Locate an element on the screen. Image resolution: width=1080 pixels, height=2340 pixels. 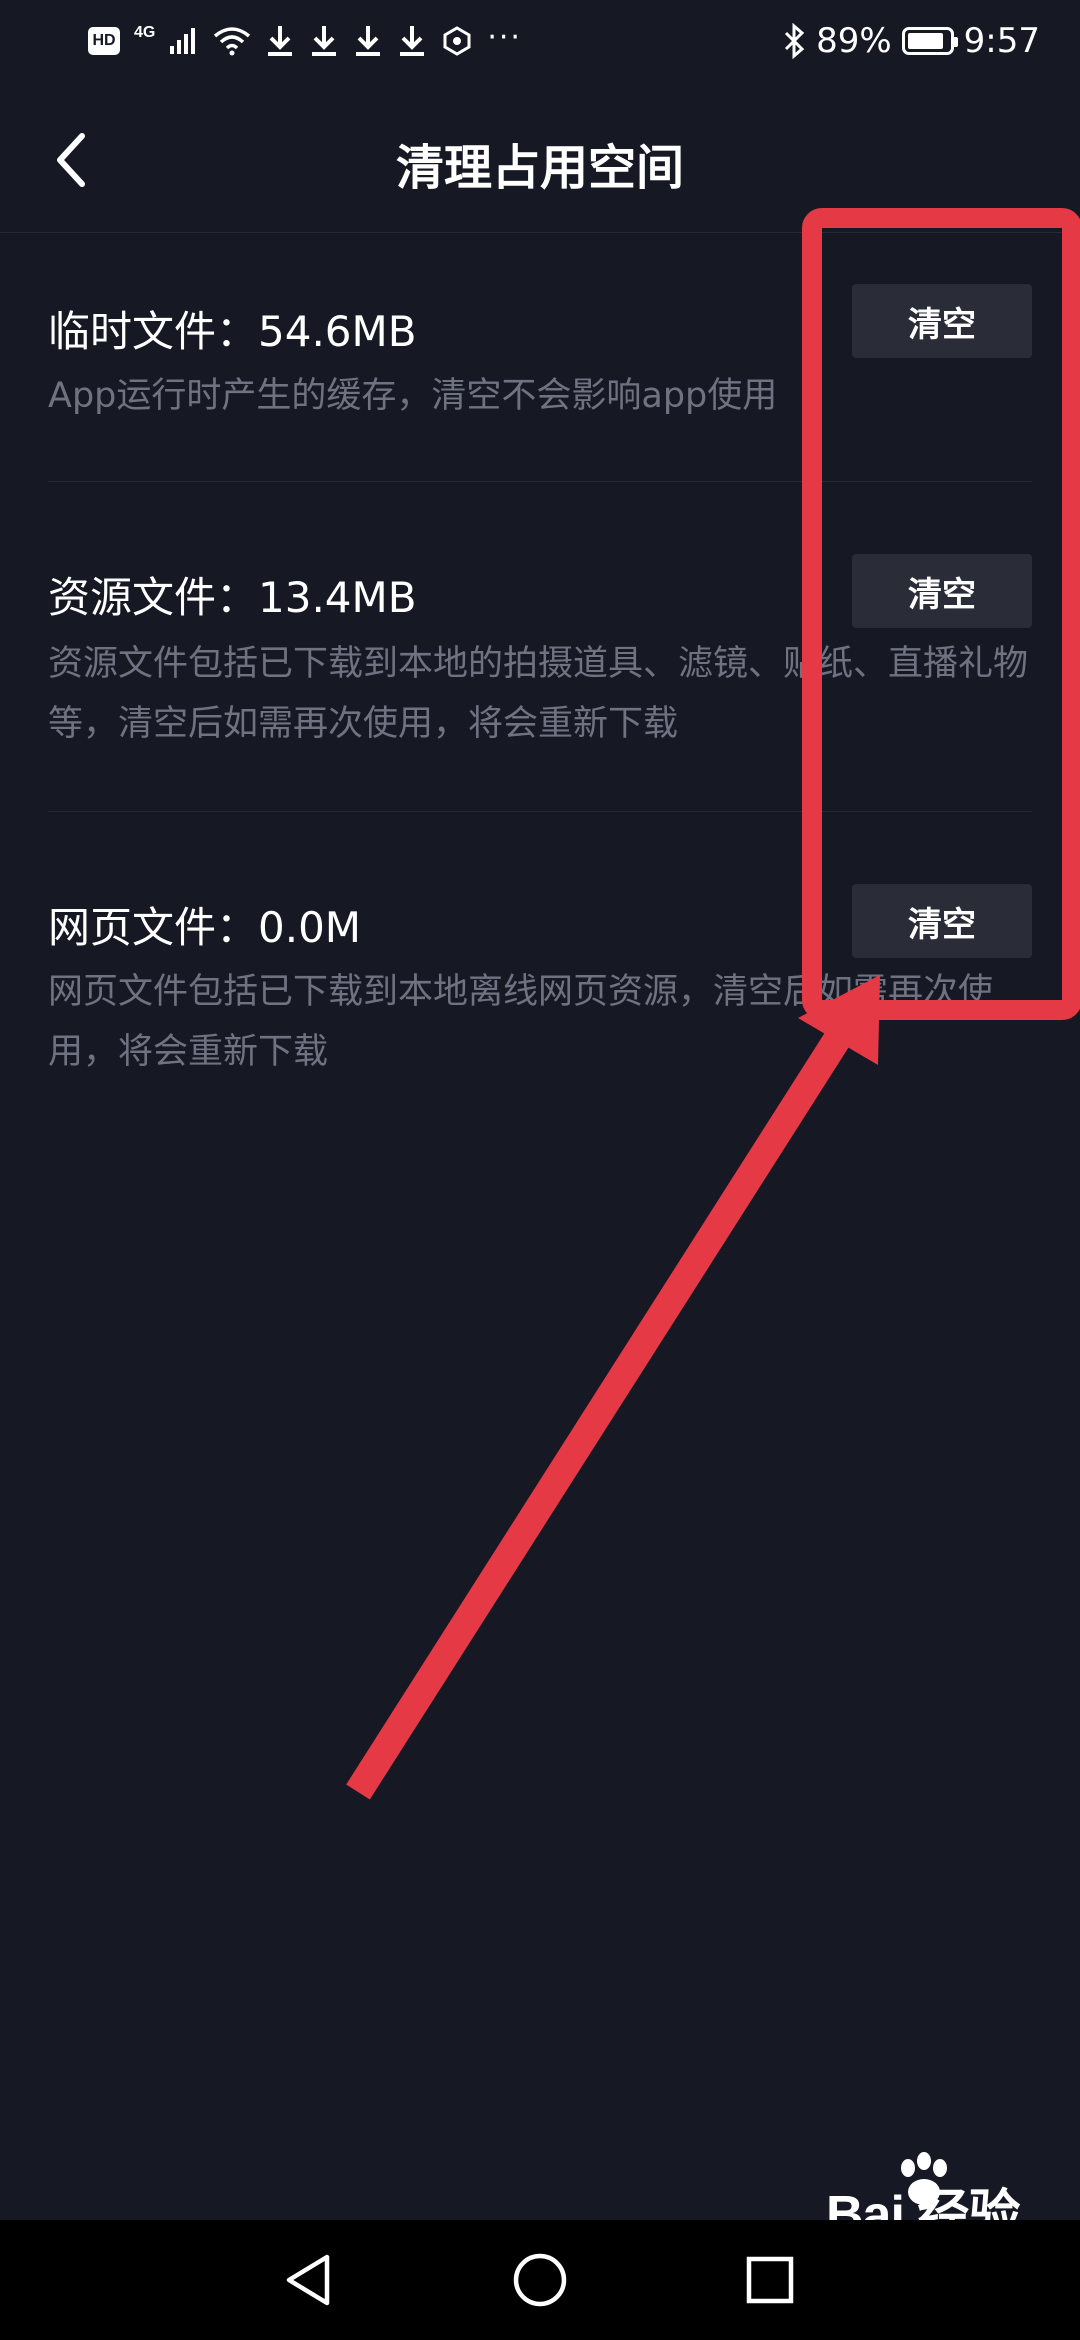
status-right-icons: 89% 9:57 is located at coordinates (911, 41).